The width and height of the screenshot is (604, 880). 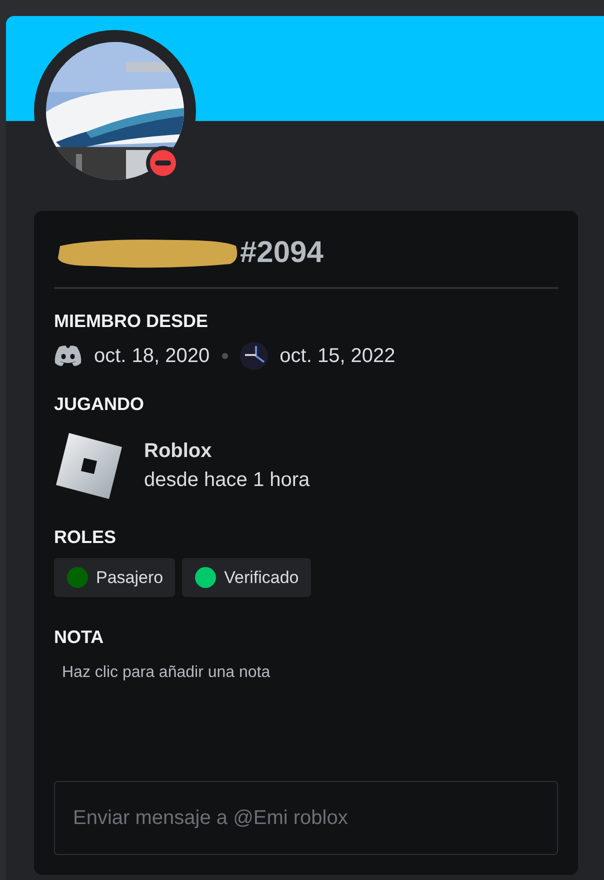 What do you see at coordinates (301, 673) in the screenshot?
I see `note-field: Haz clic para añadir una nota` at bounding box center [301, 673].